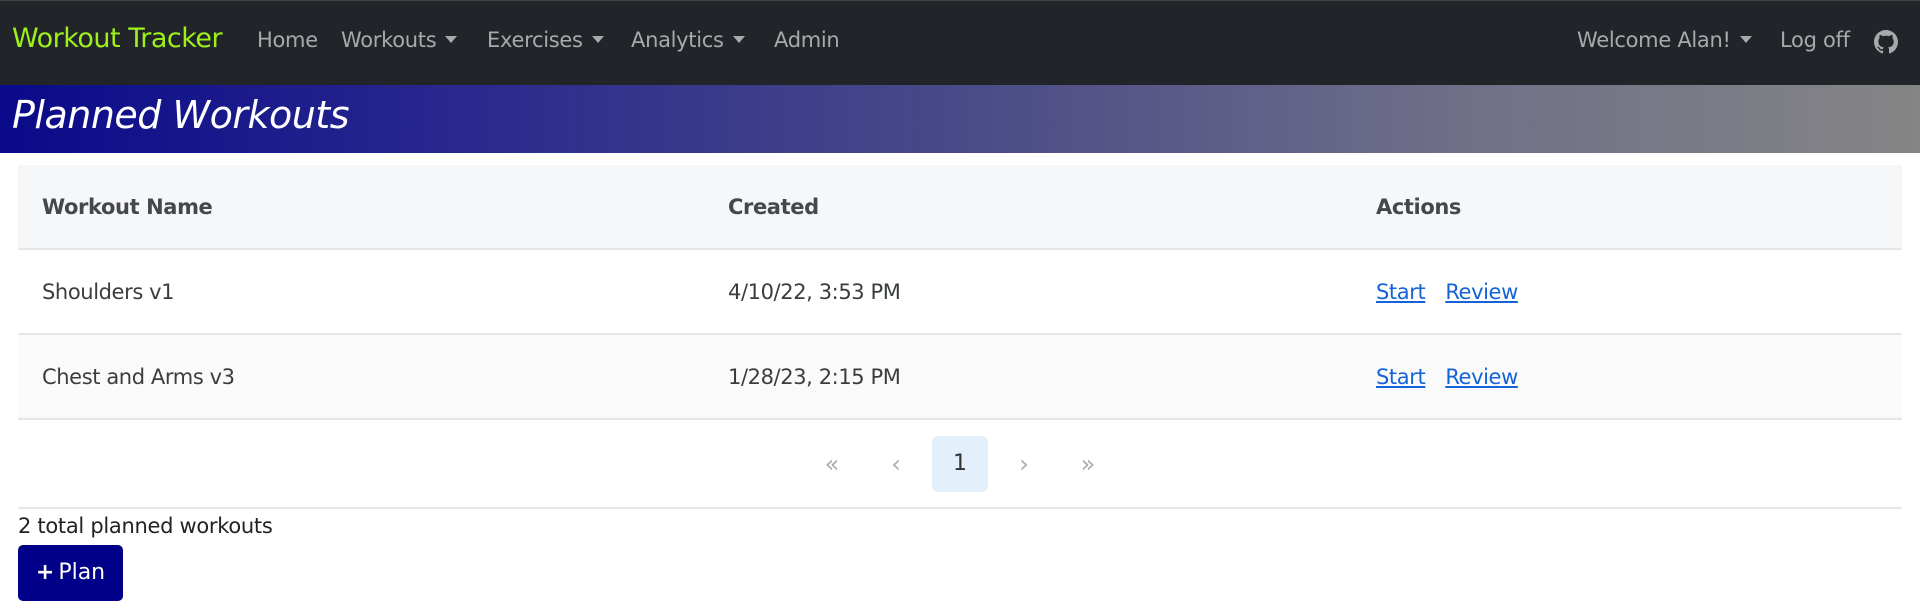 This screenshot has width=1920, height=616. What do you see at coordinates (1419, 207) in the screenshot?
I see `header-actions: Actions` at bounding box center [1419, 207].